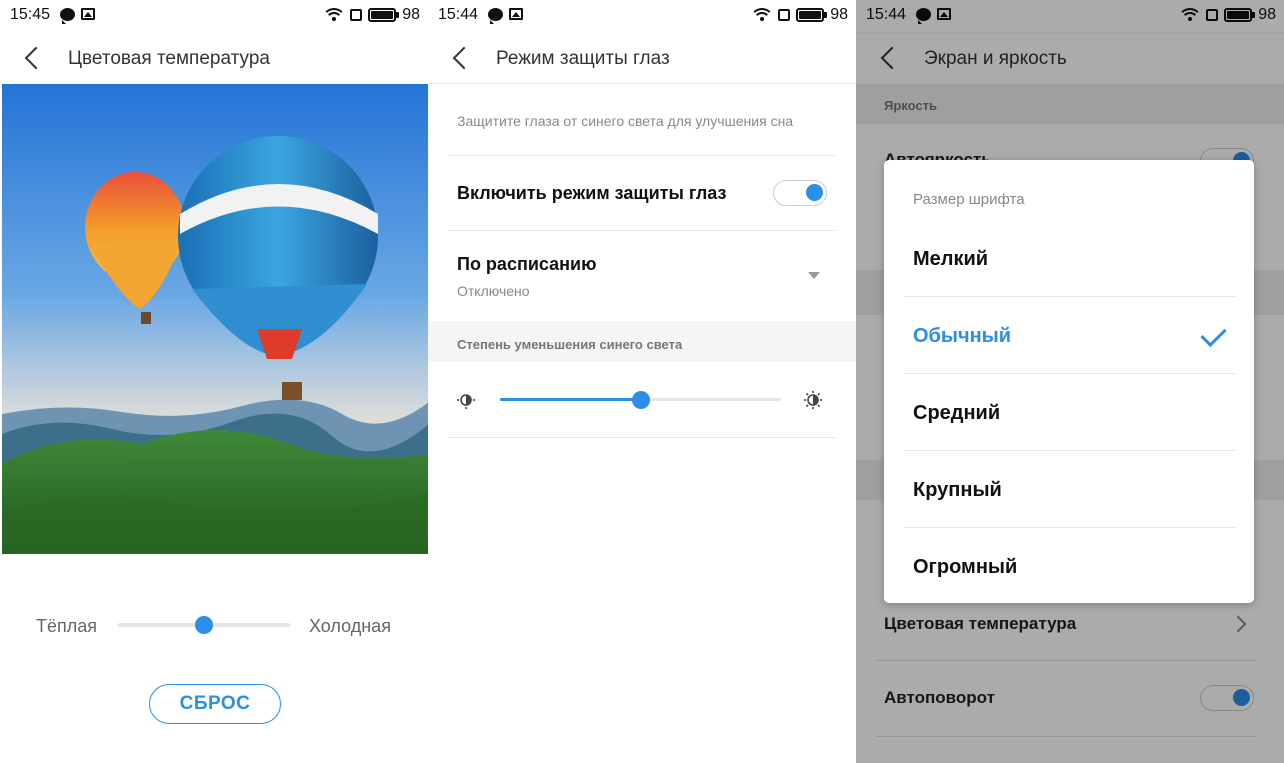 This screenshot has width=1284, height=763. What do you see at coordinates (813, 400) in the screenshot?
I see `high-brightness-icon` at bounding box center [813, 400].